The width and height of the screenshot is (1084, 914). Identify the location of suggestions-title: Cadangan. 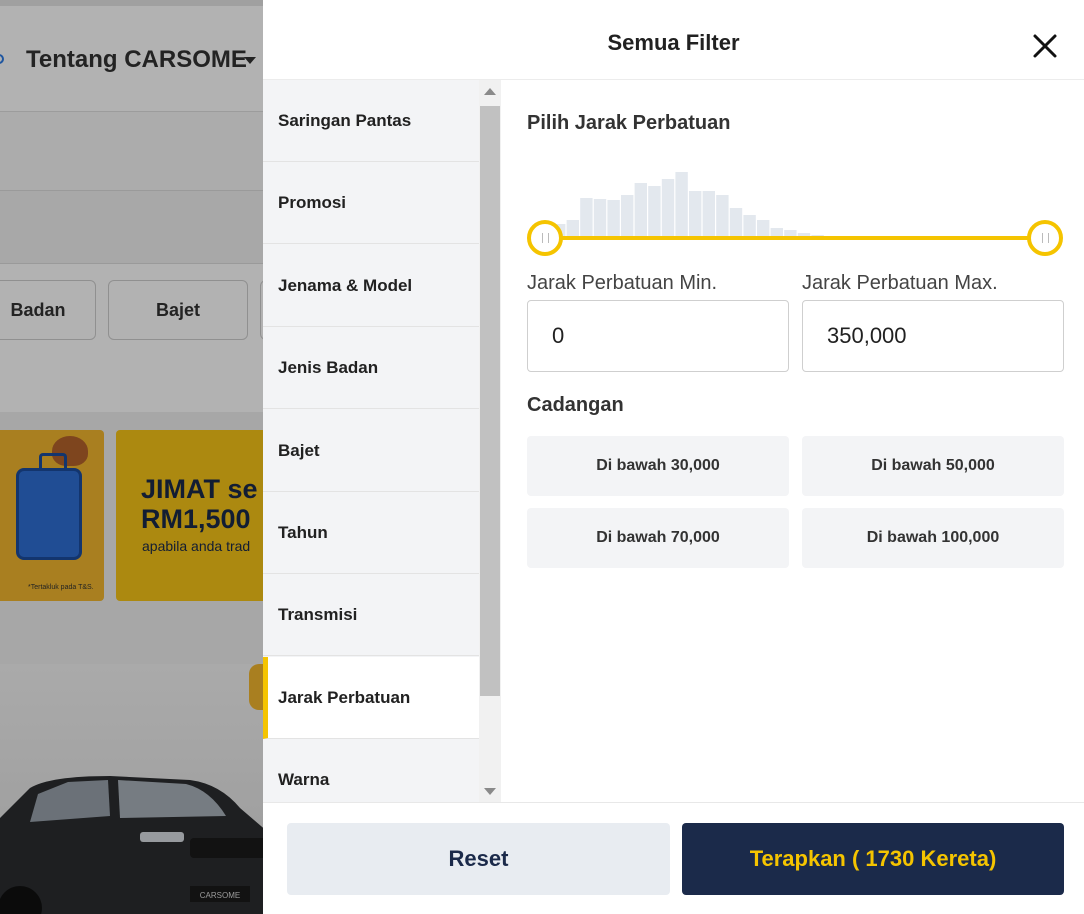
(575, 405).